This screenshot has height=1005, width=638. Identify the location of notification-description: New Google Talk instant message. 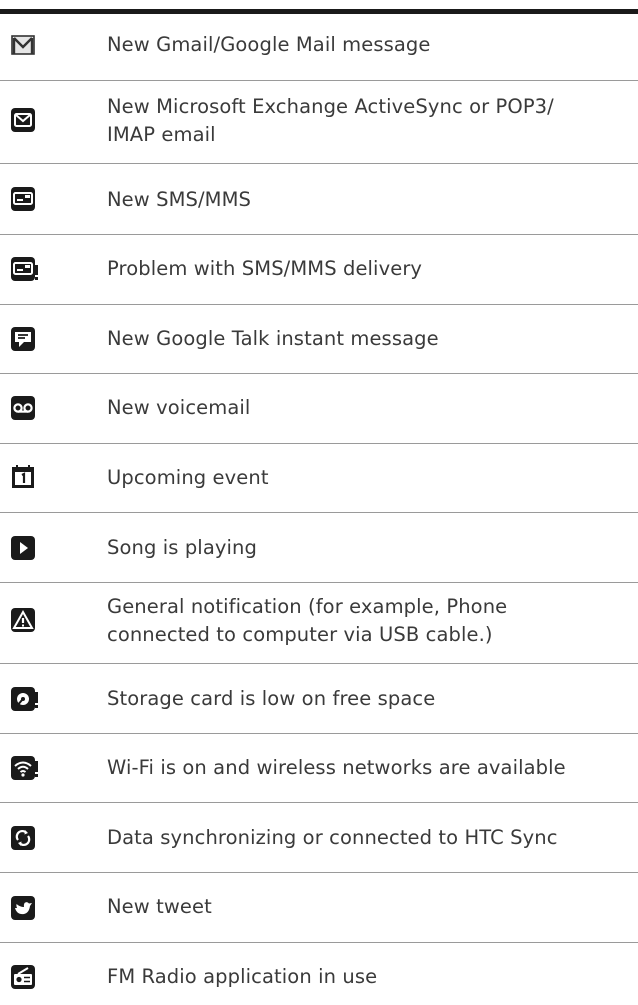
(273, 338).